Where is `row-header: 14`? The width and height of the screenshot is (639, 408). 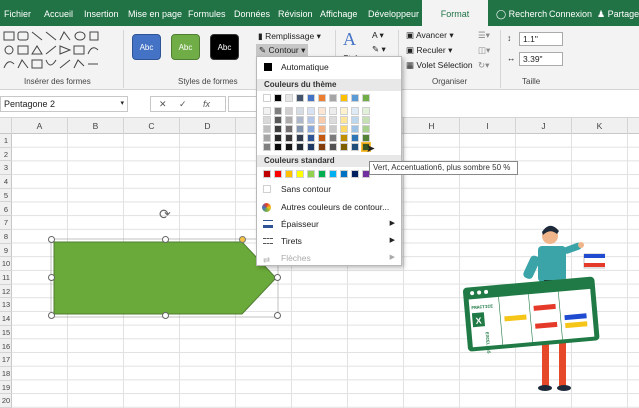
row-header: 14 is located at coordinates (6, 319).